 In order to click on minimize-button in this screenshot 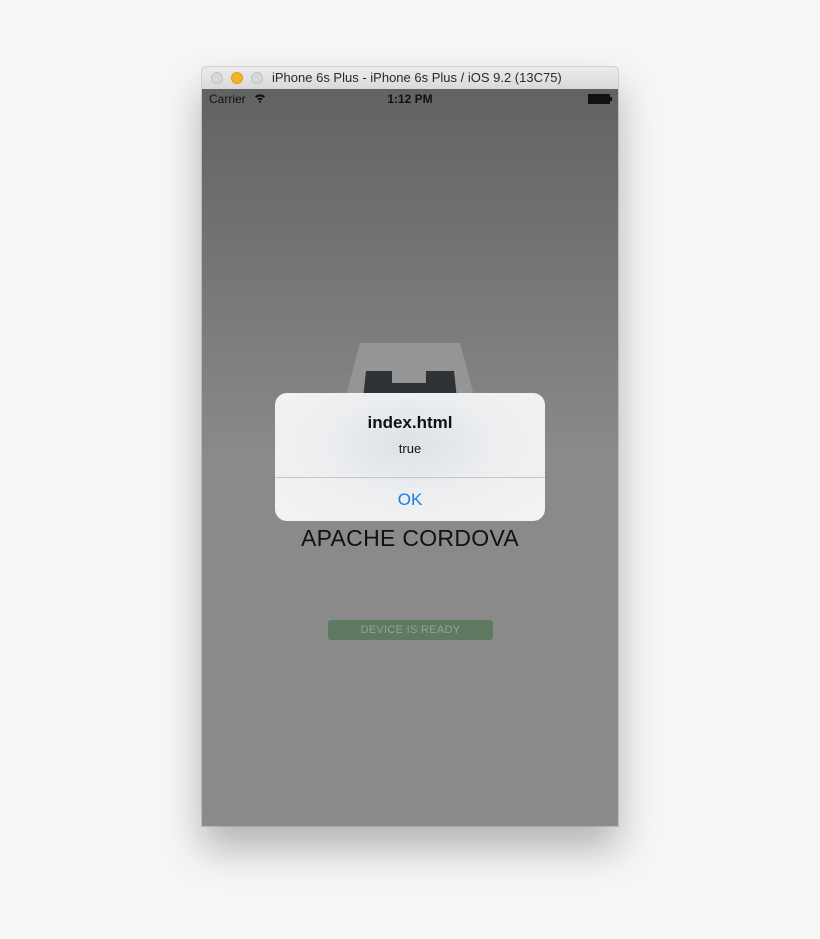, I will do `click(237, 78)`.